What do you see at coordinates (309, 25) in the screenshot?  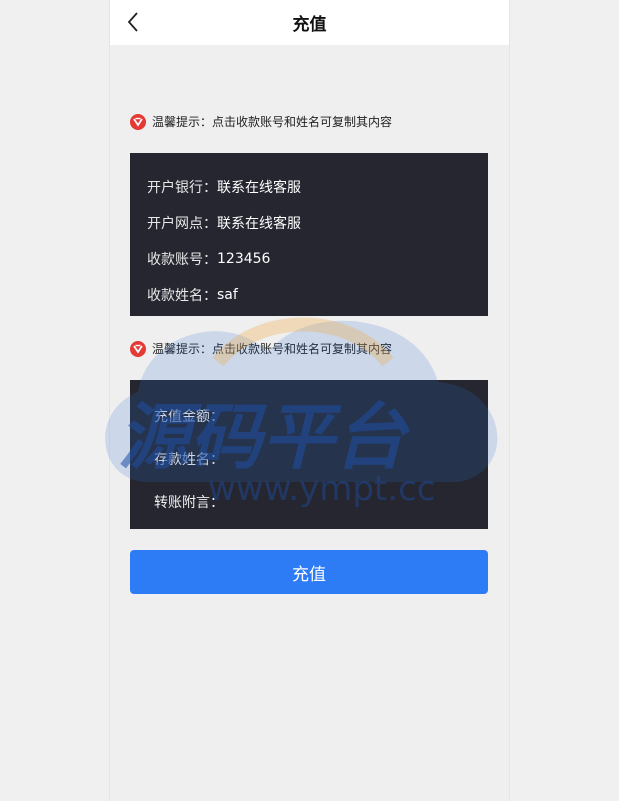 I see `page-title: 充值` at bounding box center [309, 25].